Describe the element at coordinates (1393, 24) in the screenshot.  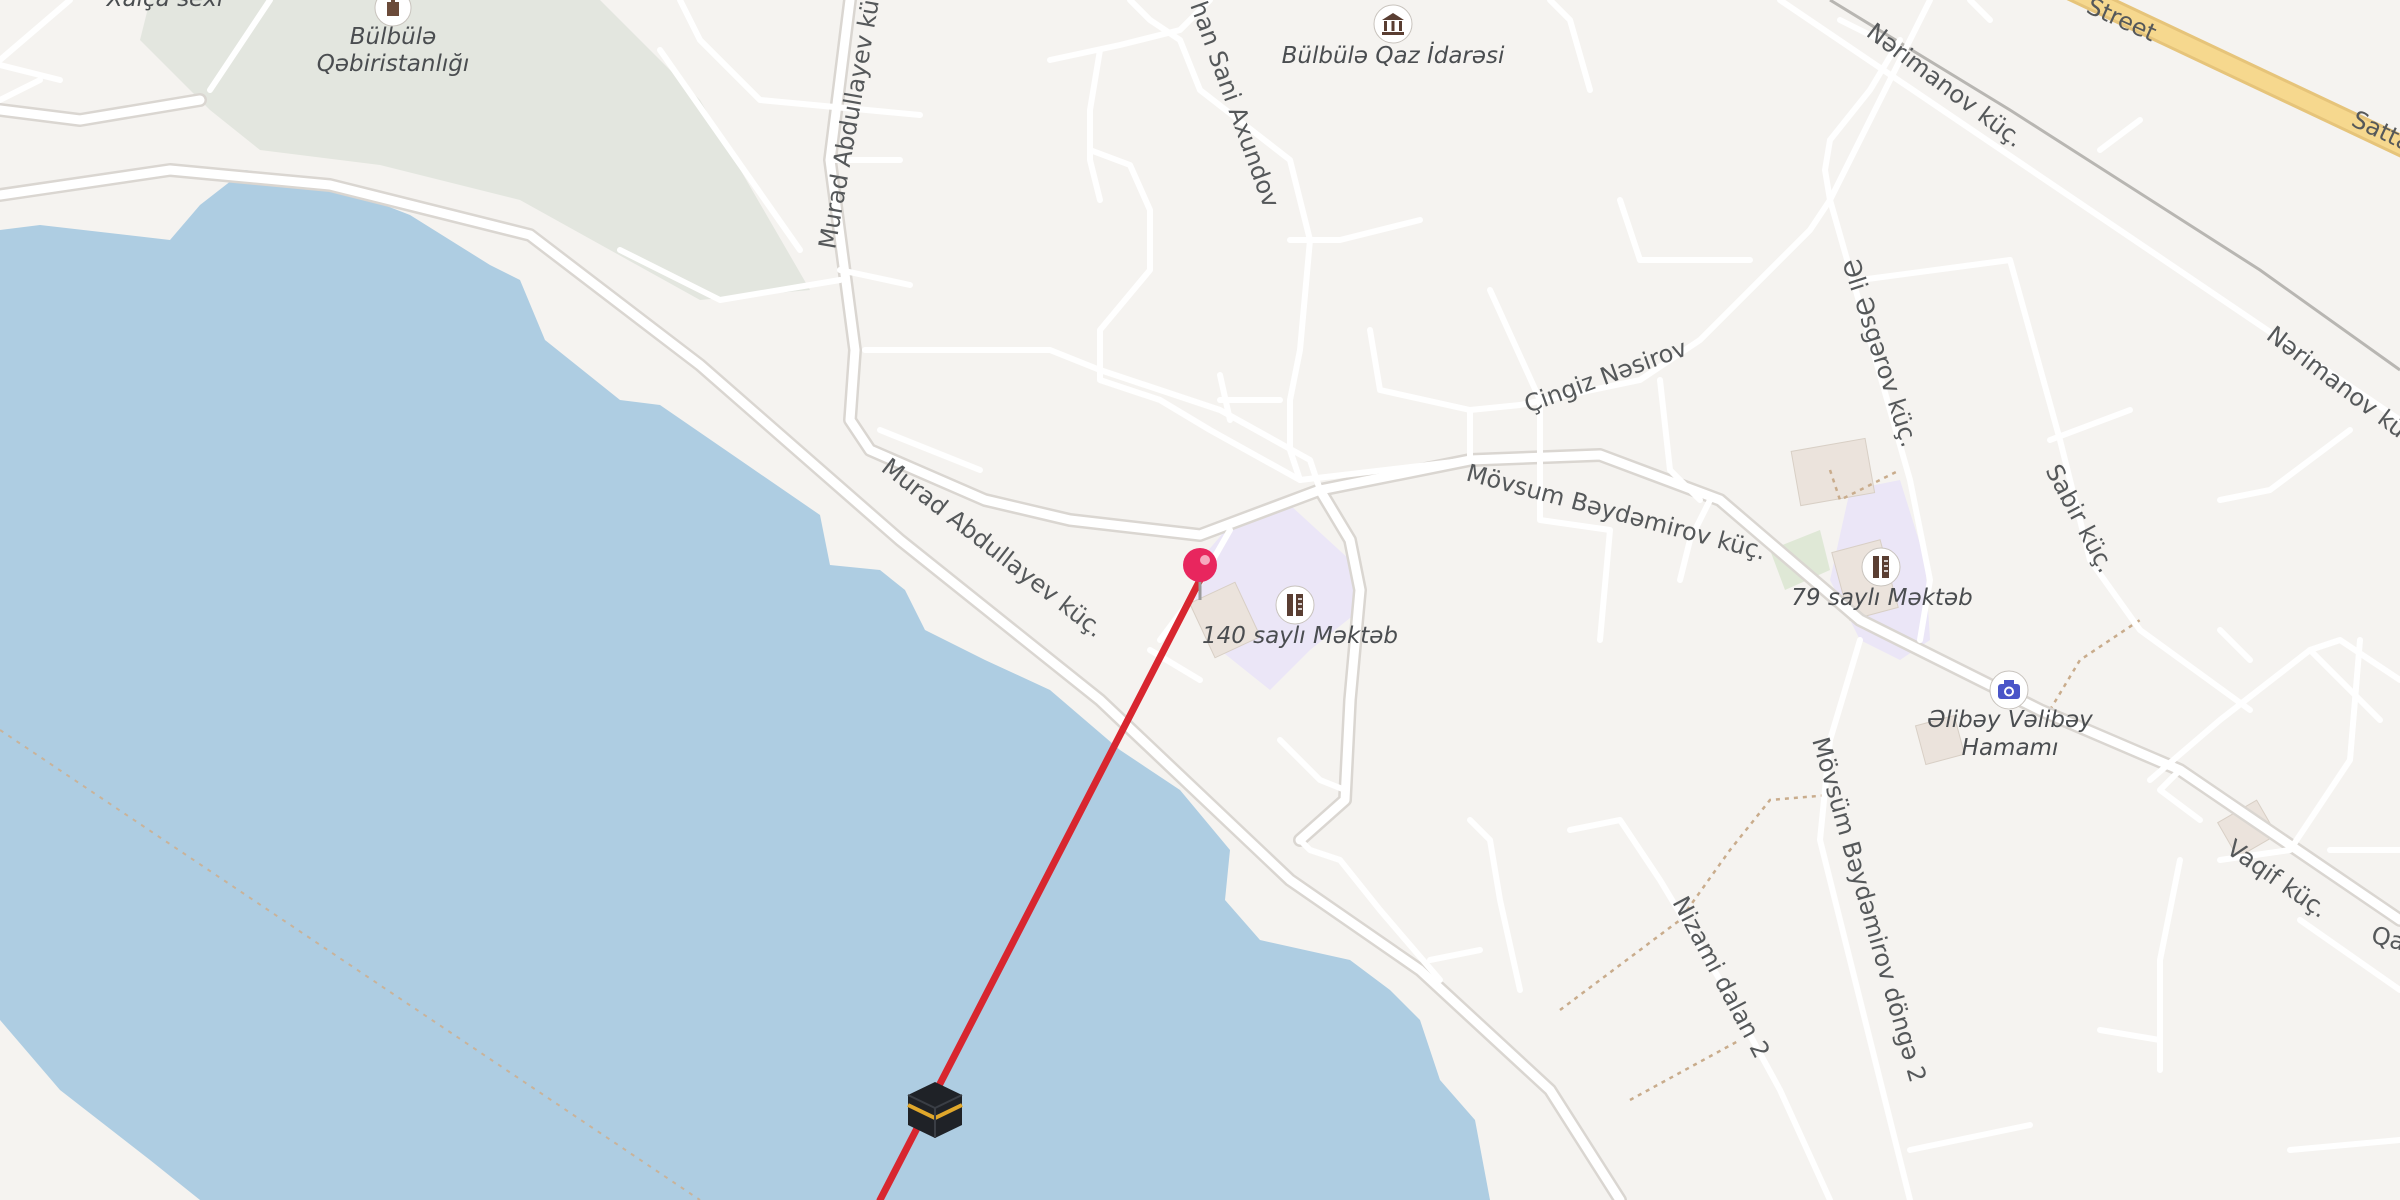
I see `government-building-icon` at that location.